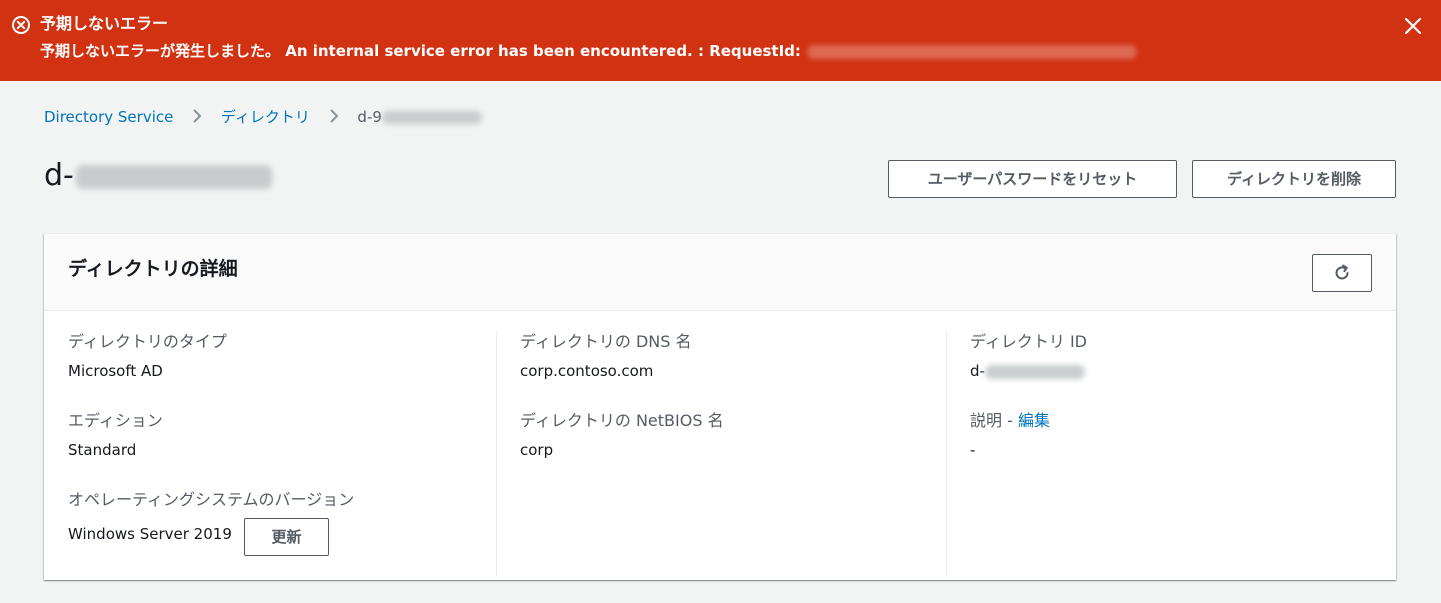 The image size is (1441, 603). I want to click on dns-name-value: corp.contoso.com, so click(587, 371).